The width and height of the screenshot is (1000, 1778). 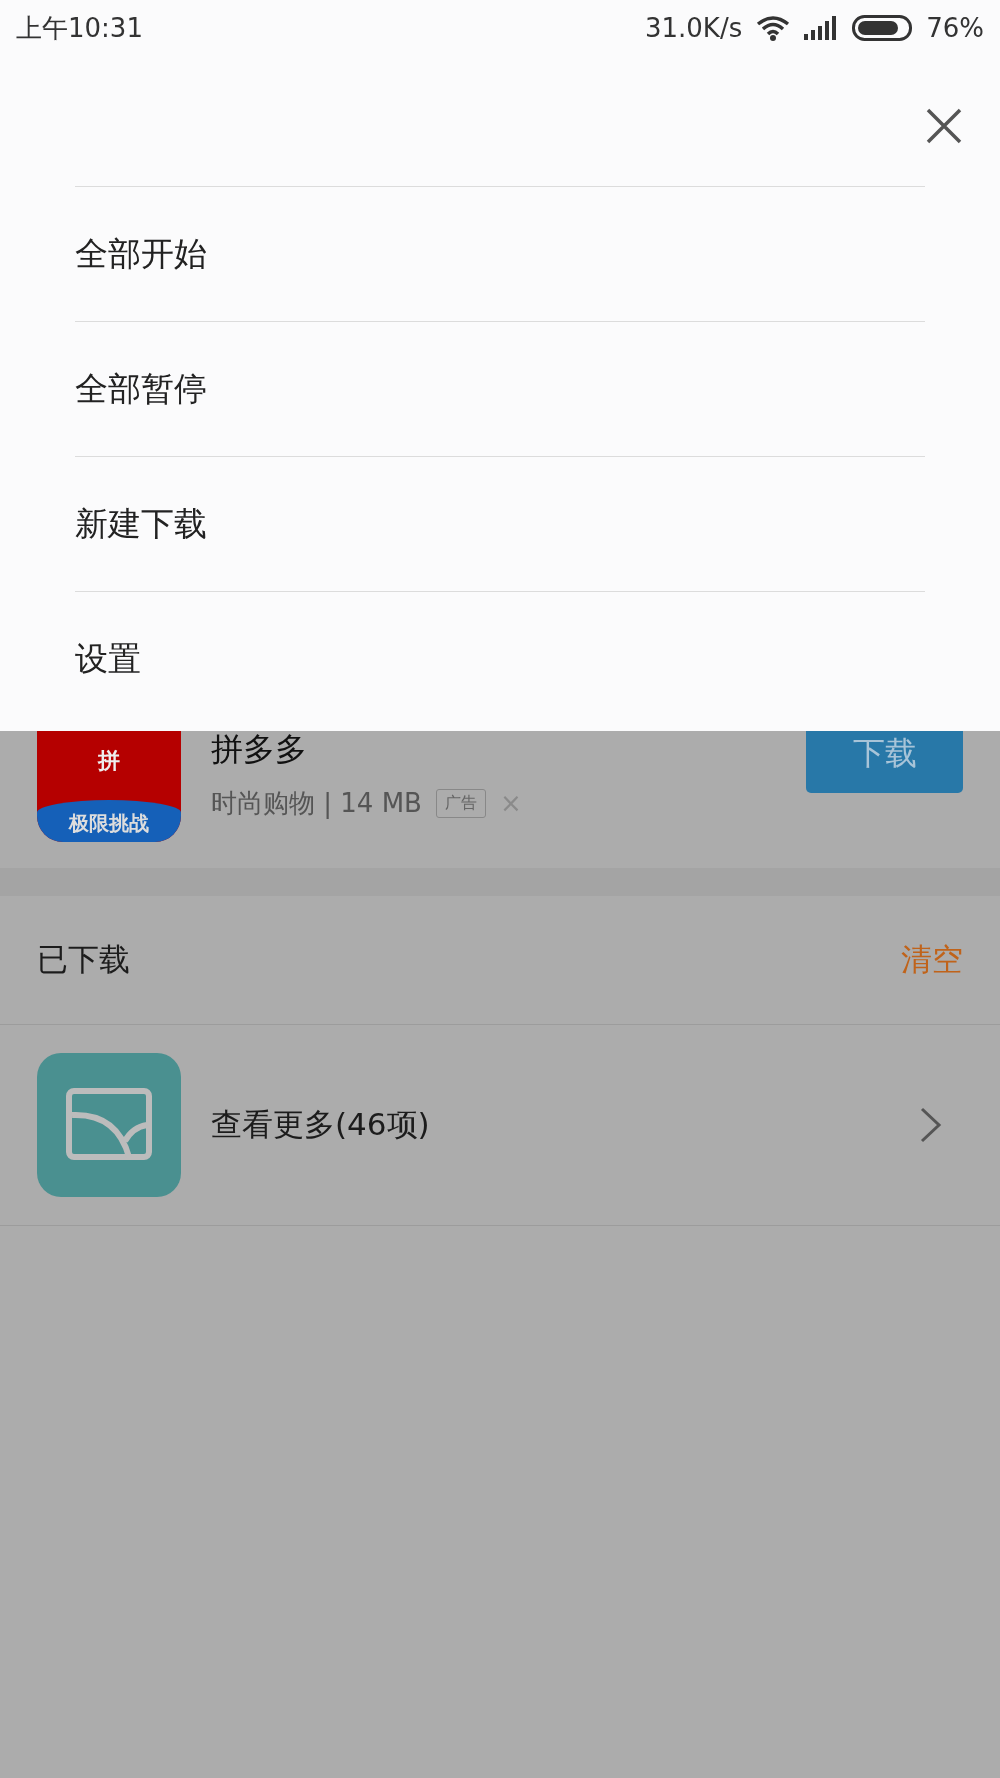 I want to click on battery-percent: 76%, so click(x=955, y=28).